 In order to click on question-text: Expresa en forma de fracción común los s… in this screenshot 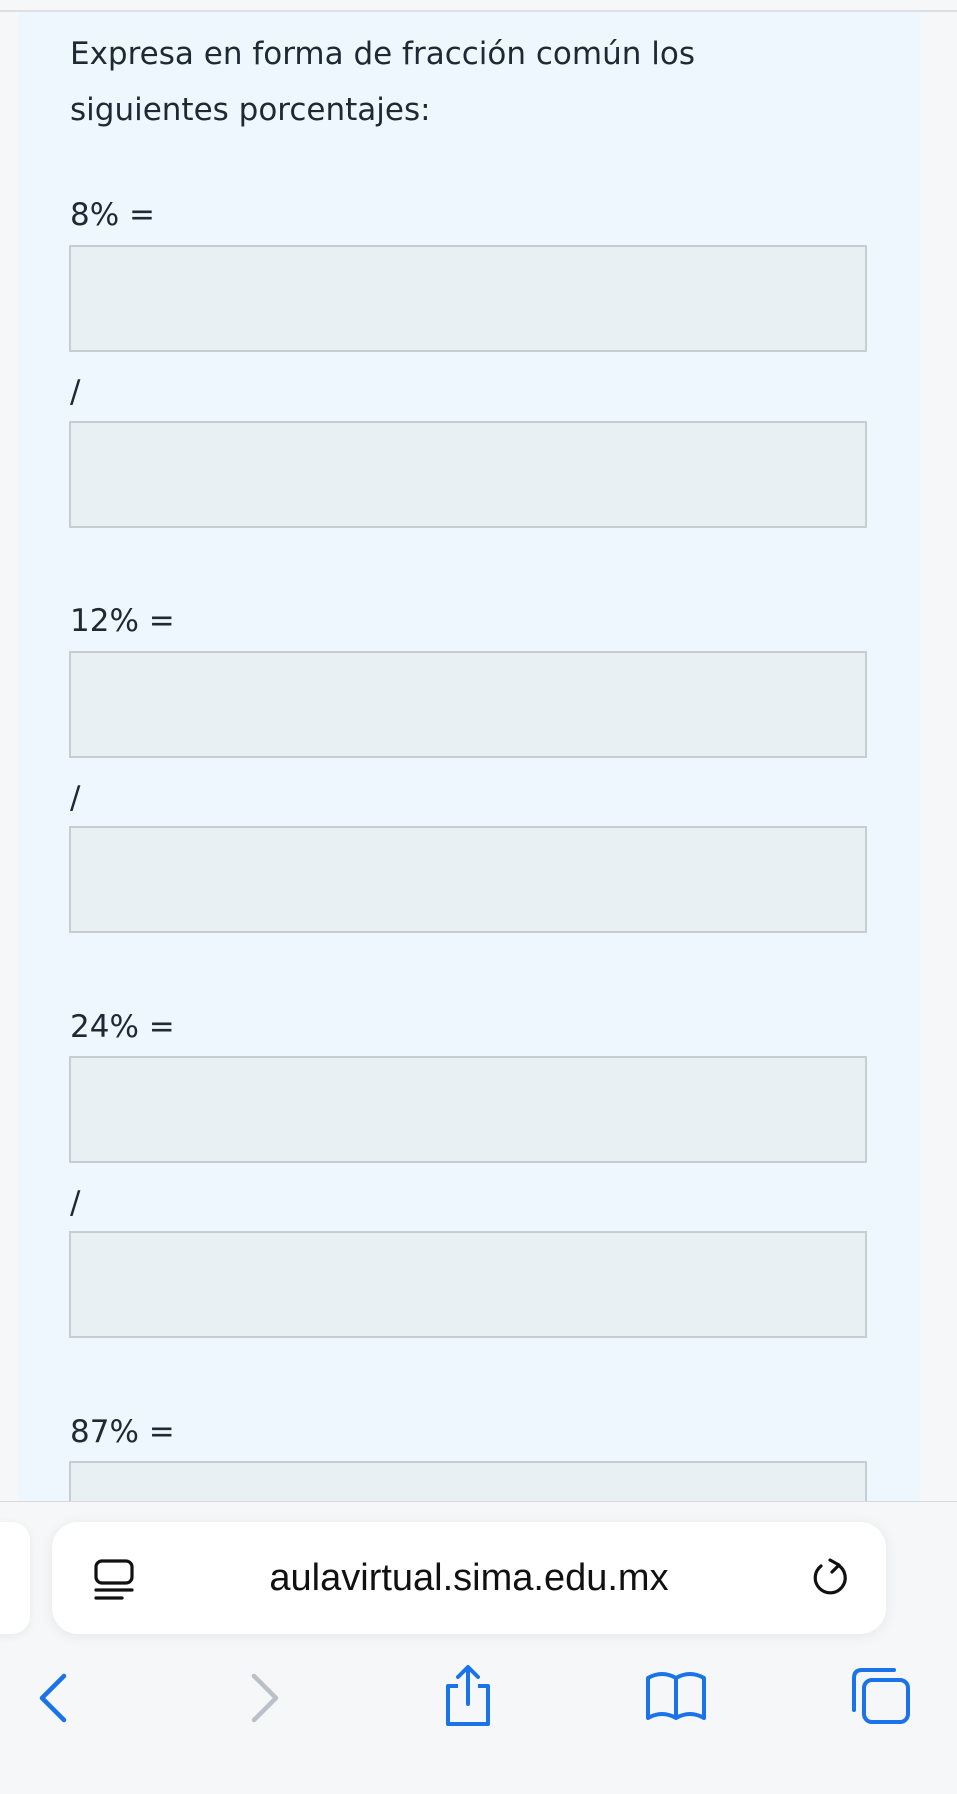, I will do `click(382, 82)`.